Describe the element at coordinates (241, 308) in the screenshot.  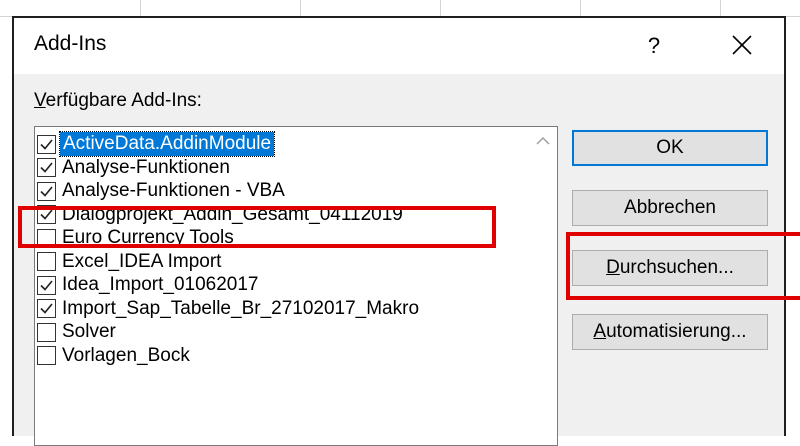
I see `list-item-label: Import_Sap_Tabelle_Br_27102017_Makro` at that location.